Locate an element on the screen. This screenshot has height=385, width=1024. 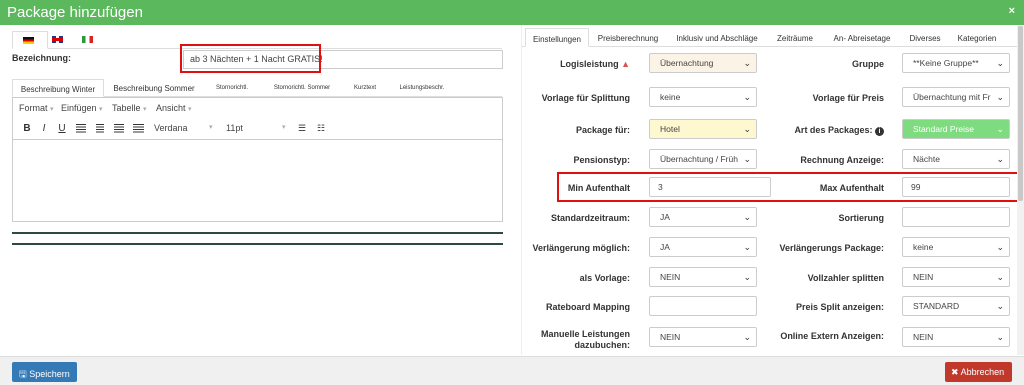
modal-footer: 🖫 Speichern ✖ Abbrechen is located at coordinates (512, 370).